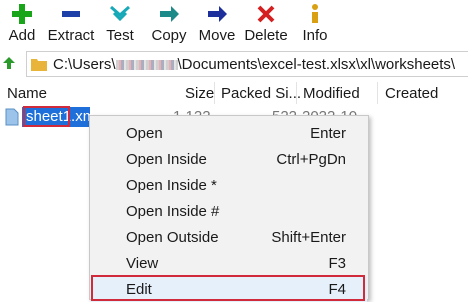  I want to click on info-button: Info, so click(315, 24).